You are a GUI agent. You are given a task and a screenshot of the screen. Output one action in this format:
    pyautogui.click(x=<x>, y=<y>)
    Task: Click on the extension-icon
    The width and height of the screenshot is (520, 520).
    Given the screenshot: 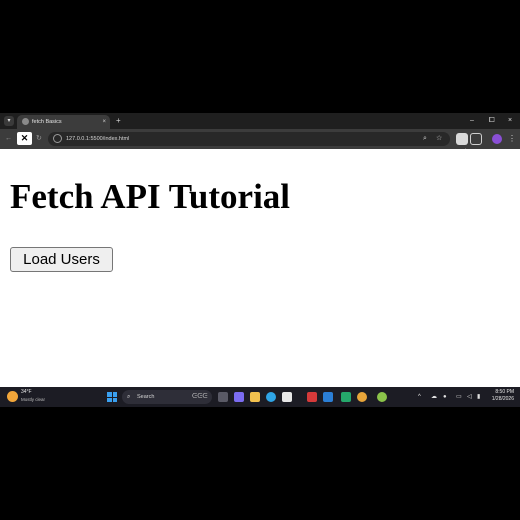 What is the action you would take?
    pyautogui.click(x=462, y=139)
    